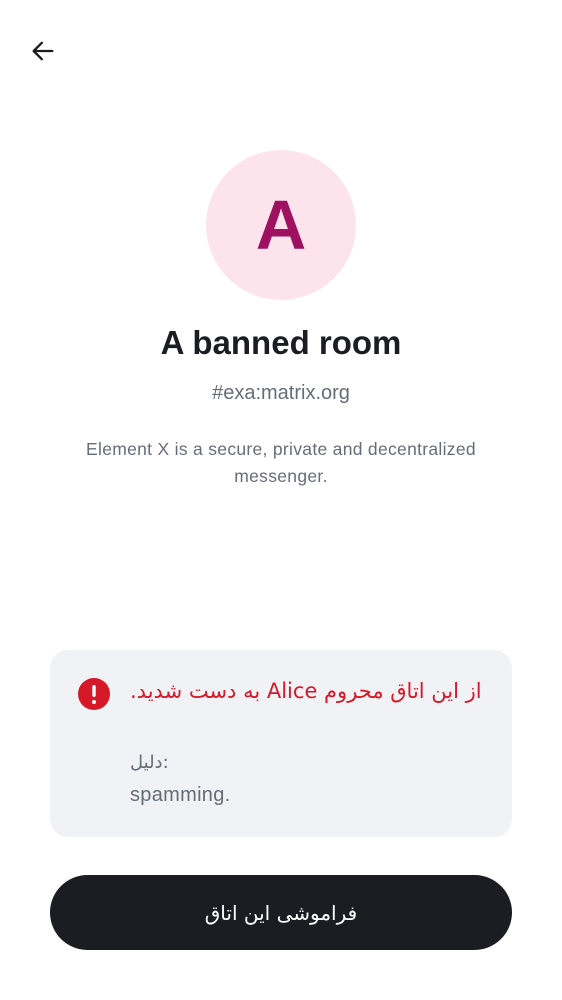  I want to click on back-button, so click(43, 51).